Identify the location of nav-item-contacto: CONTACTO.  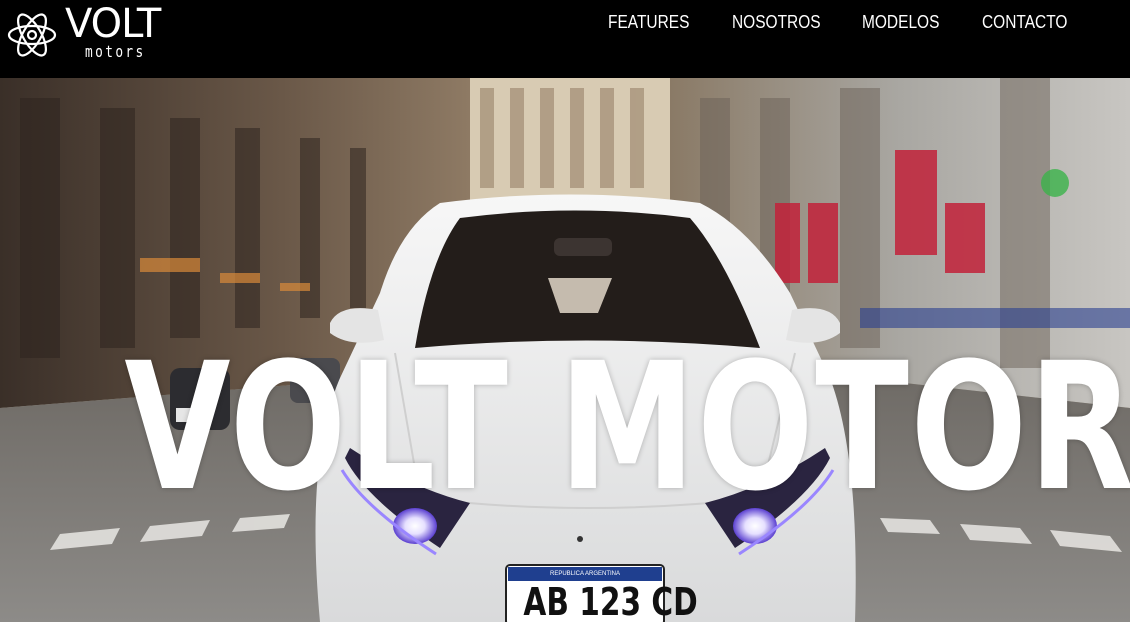
(1024, 22).